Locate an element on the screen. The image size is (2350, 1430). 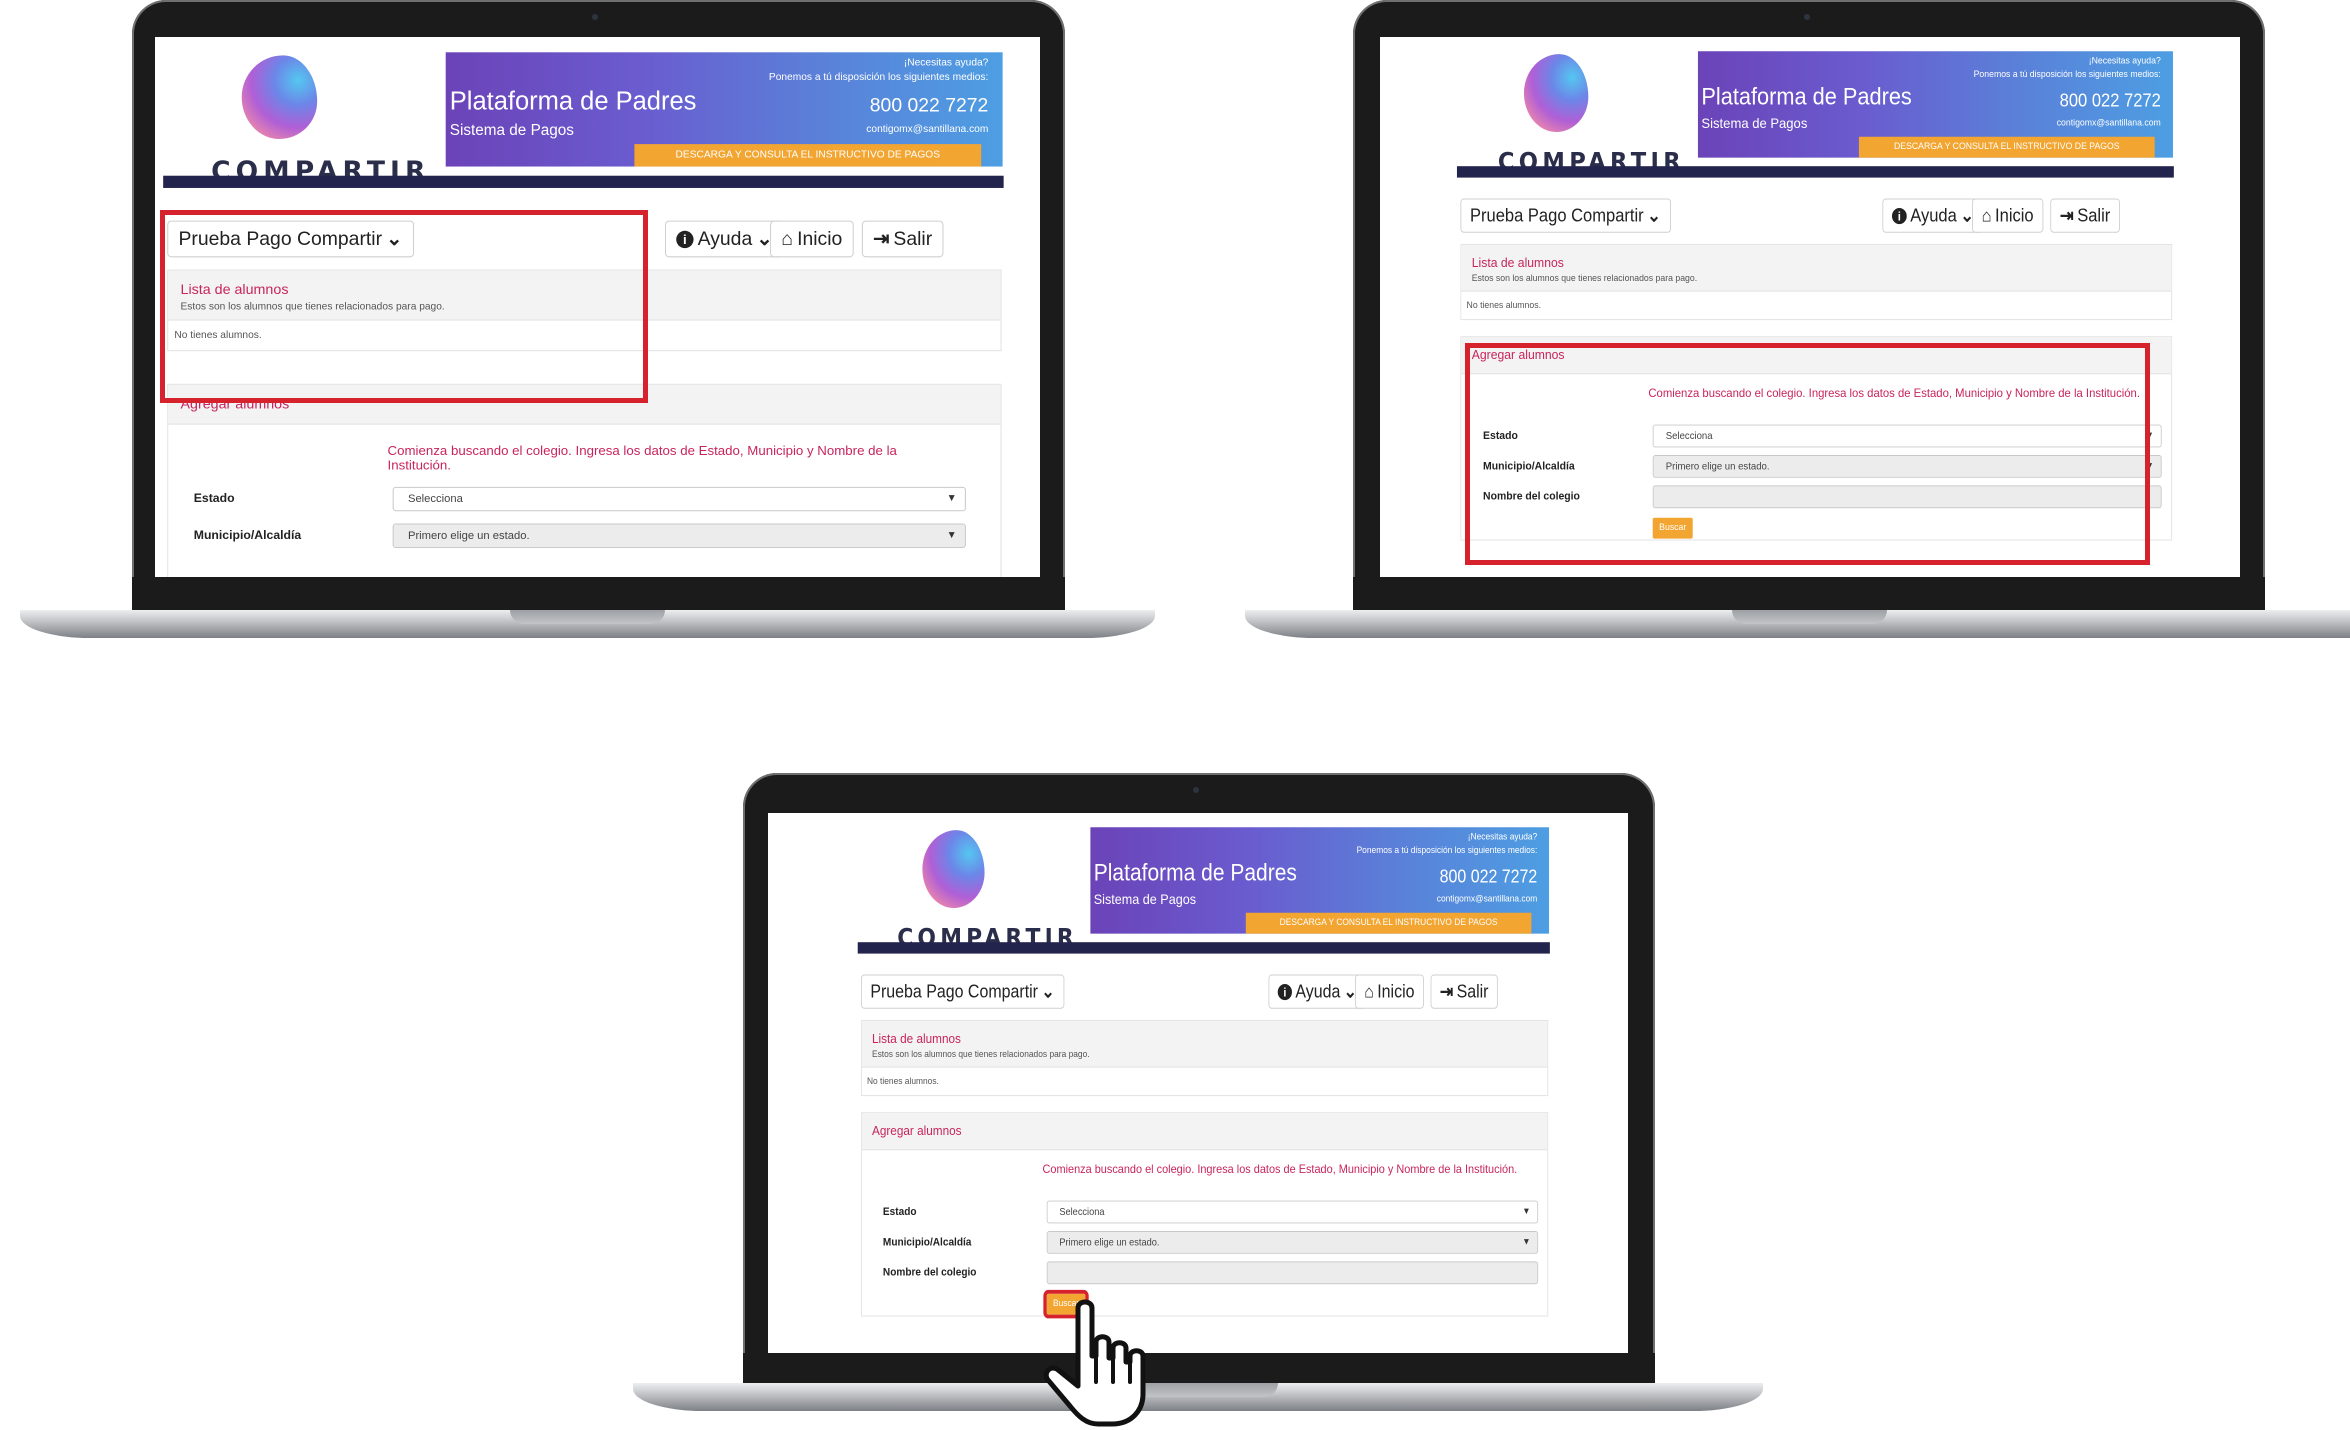
pointer-hand-icon is located at coordinates (1094, 1363).